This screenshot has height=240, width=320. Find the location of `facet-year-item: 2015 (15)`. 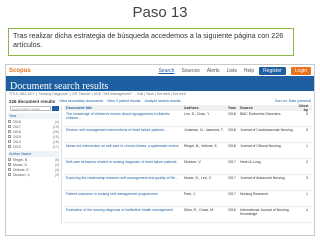

facet-year-item: 2015 (15) is located at coordinates (33, 136).